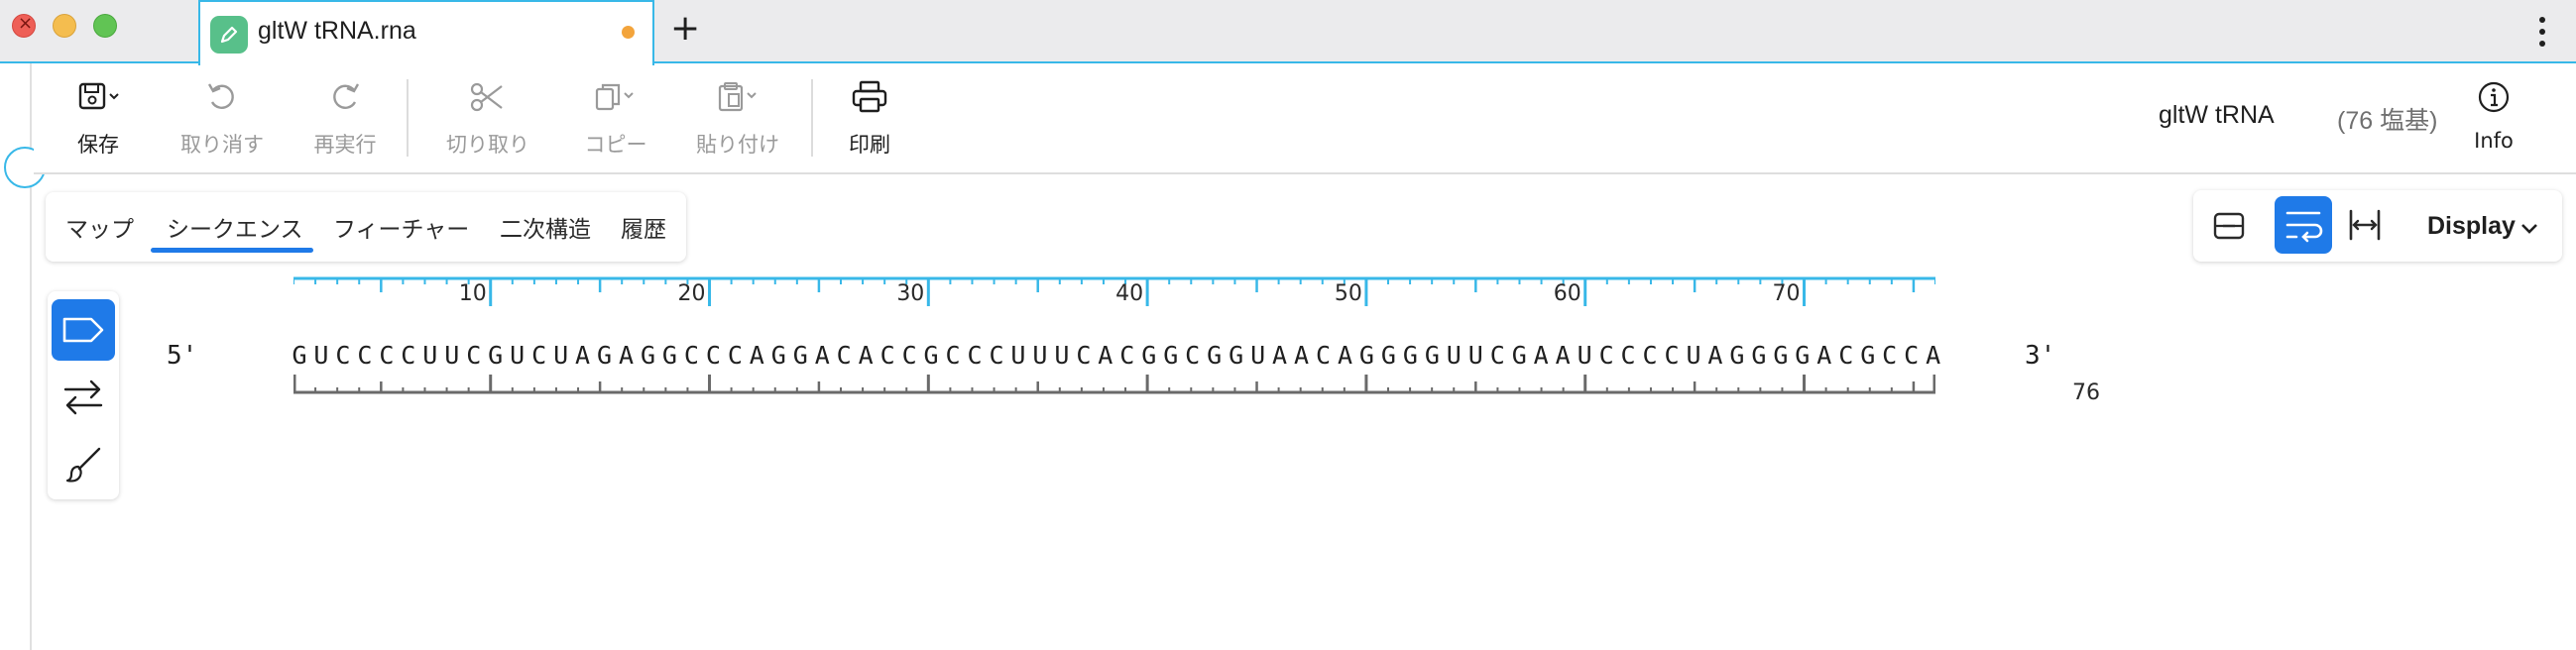 This screenshot has width=2576, height=650. What do you see at coordinates (737, 120) in the screenshot?
I see `paste-button: 貼り付け` at bounding box center [737, 120].